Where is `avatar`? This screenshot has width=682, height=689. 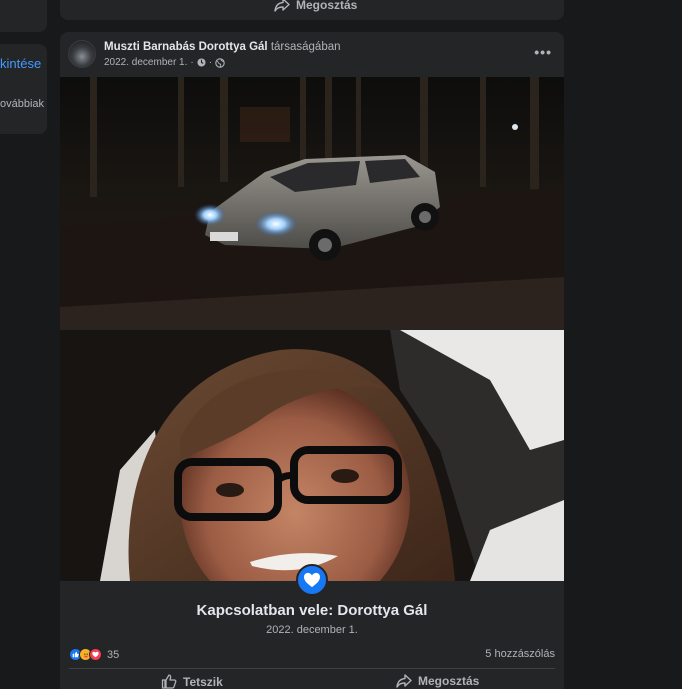
avatar is located at coordinates (82, 54).